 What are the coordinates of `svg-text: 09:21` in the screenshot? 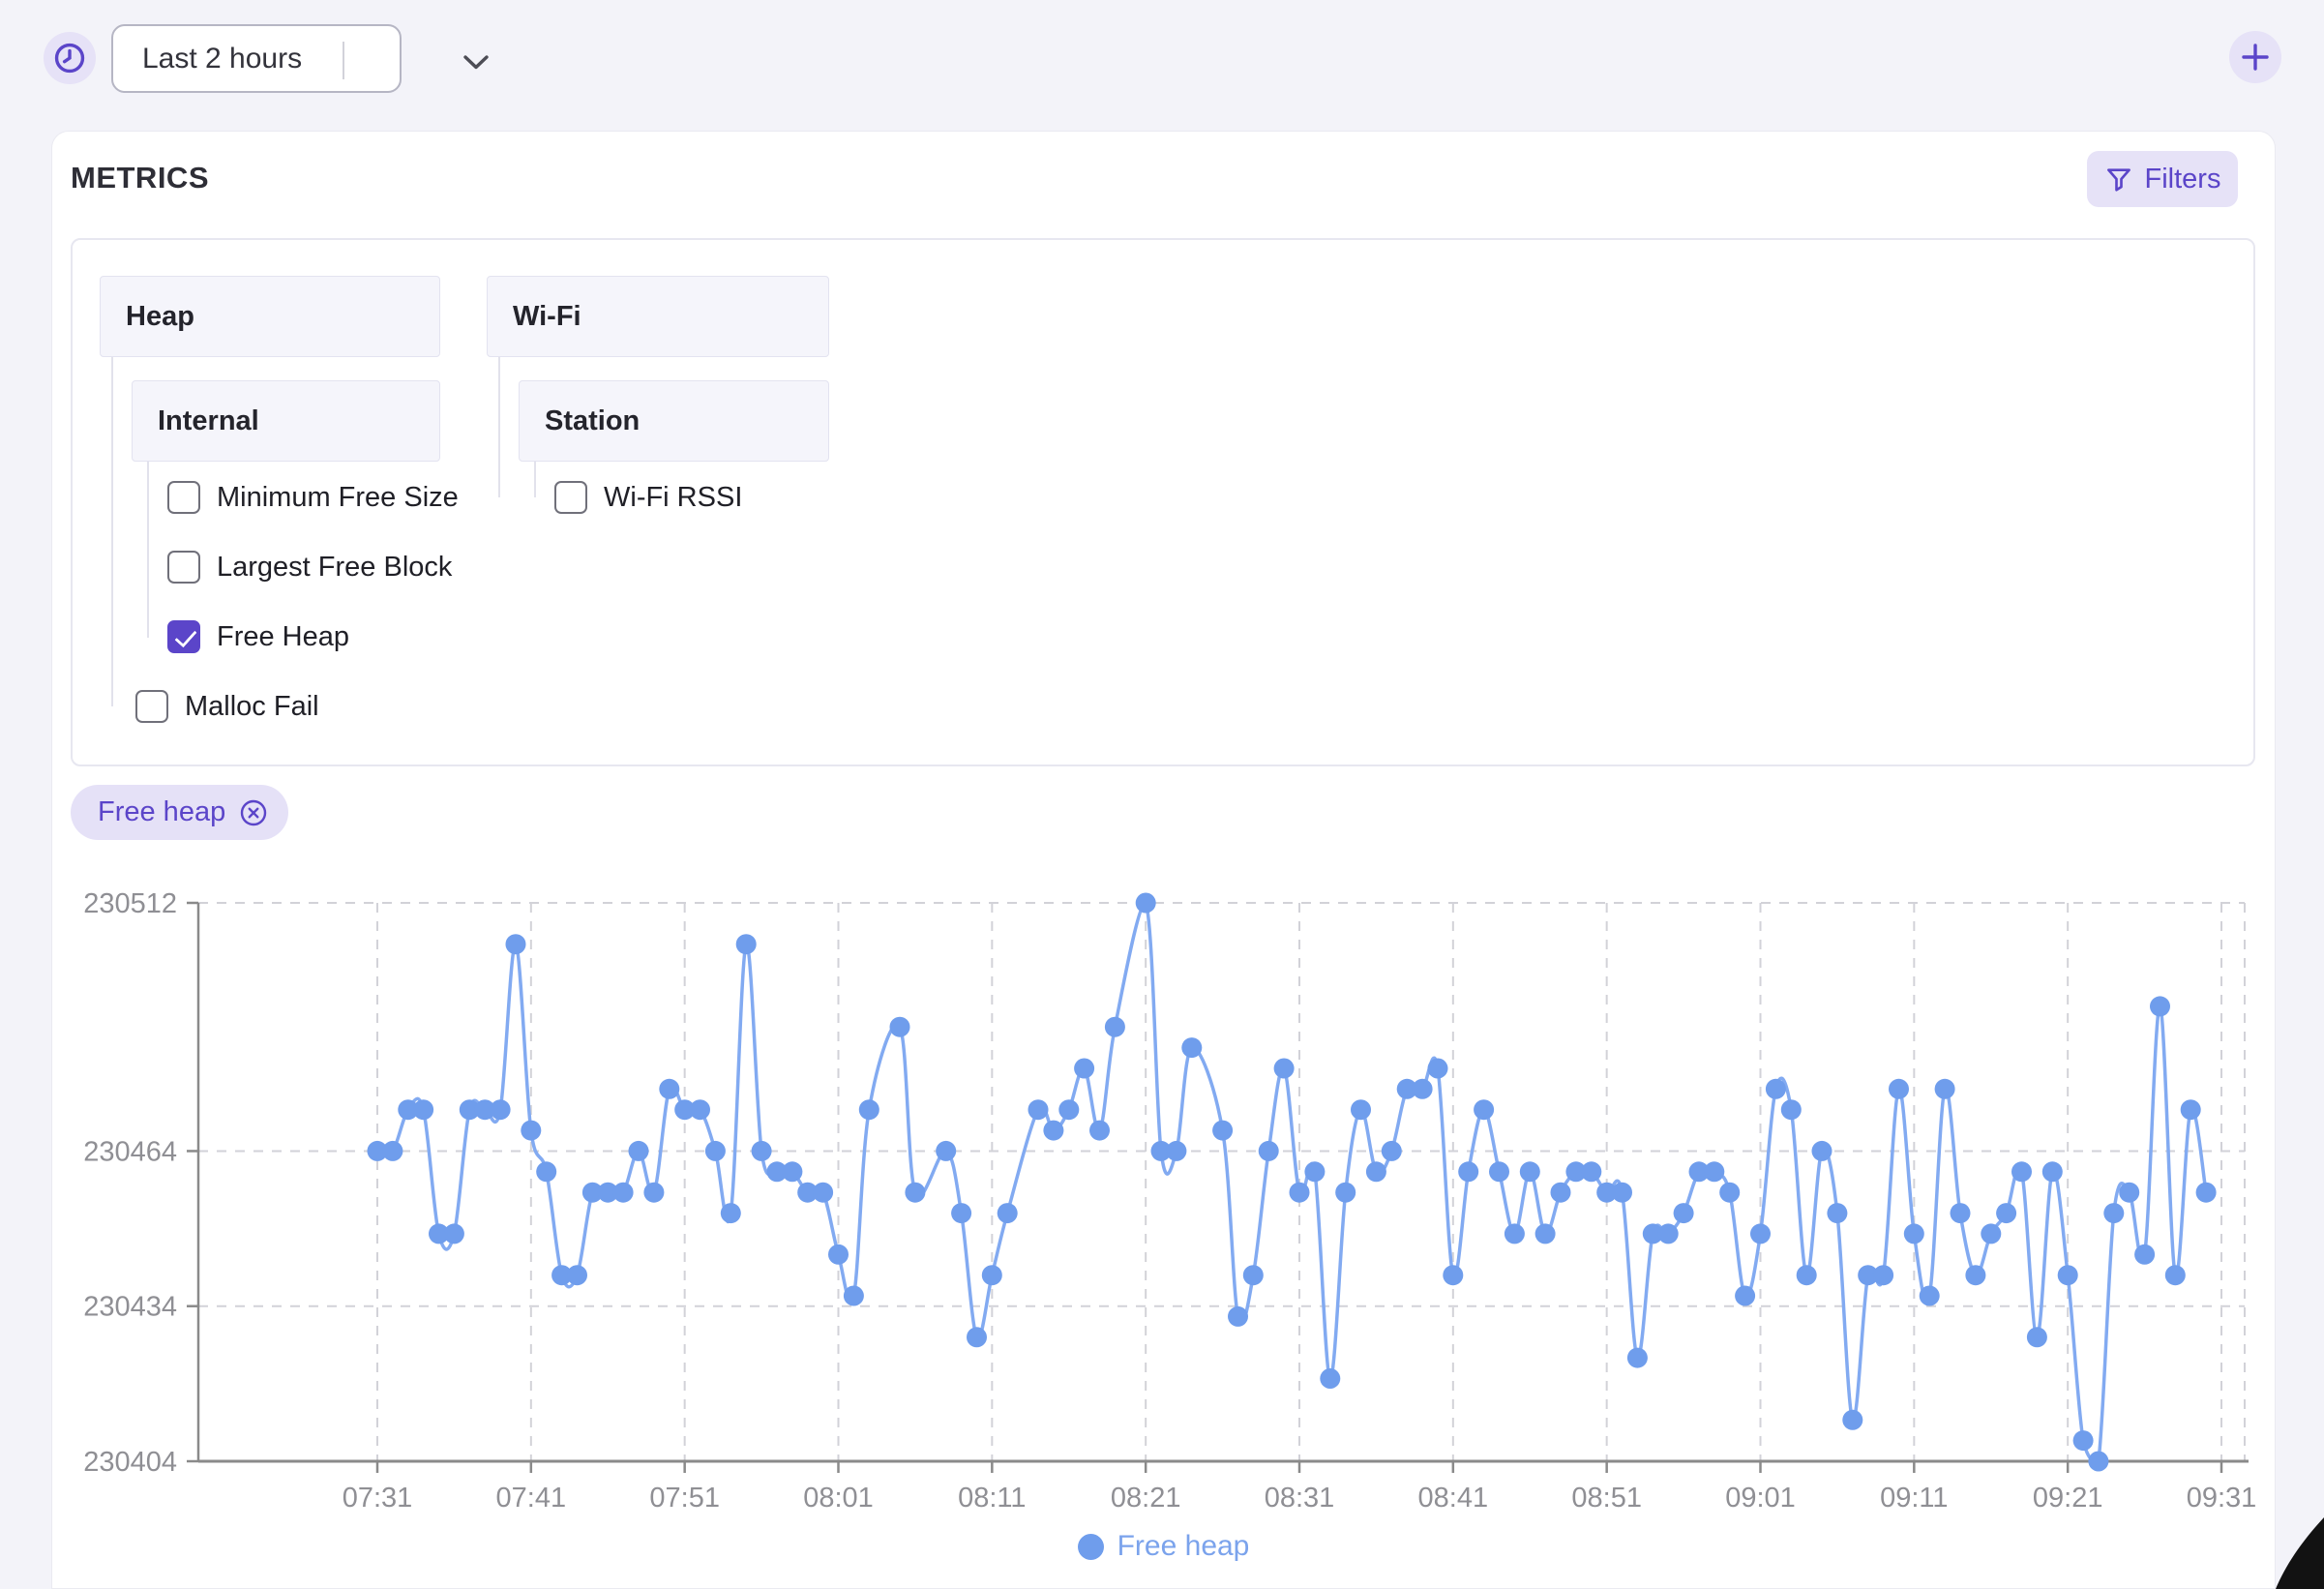 It's located at (2068, 1498).